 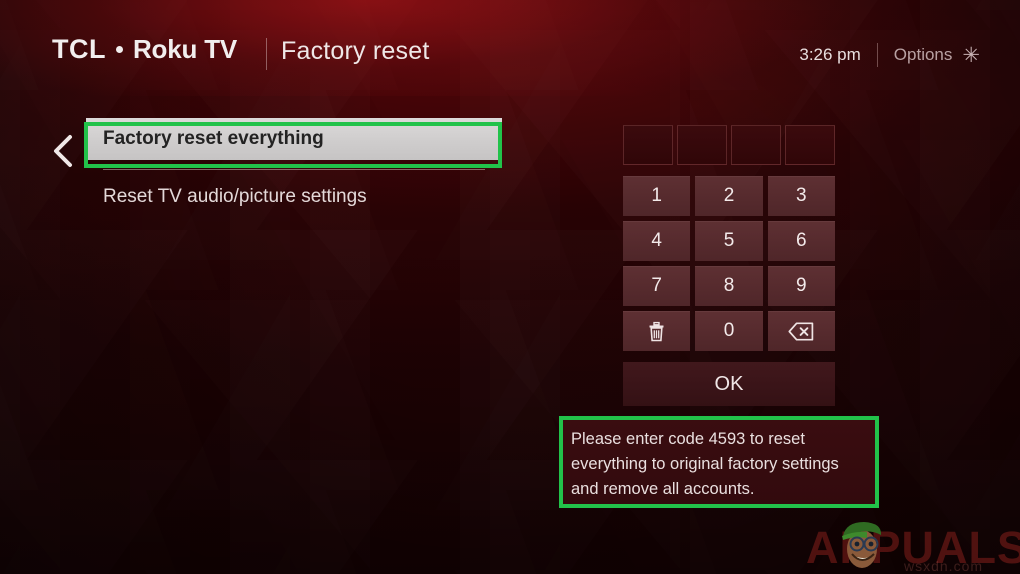 What do you see at coordinates (830, 54) in the screenshot?
I see `clock-label: 3:26 pm` at bounding box center [830, 54].